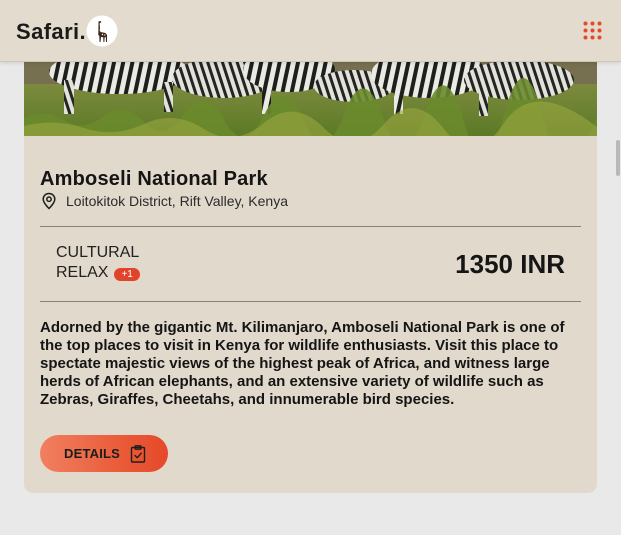 Image resolution: width=621 pixels, height=535 pixels. I want to click on price: 1350 INR, so click(510, 264).